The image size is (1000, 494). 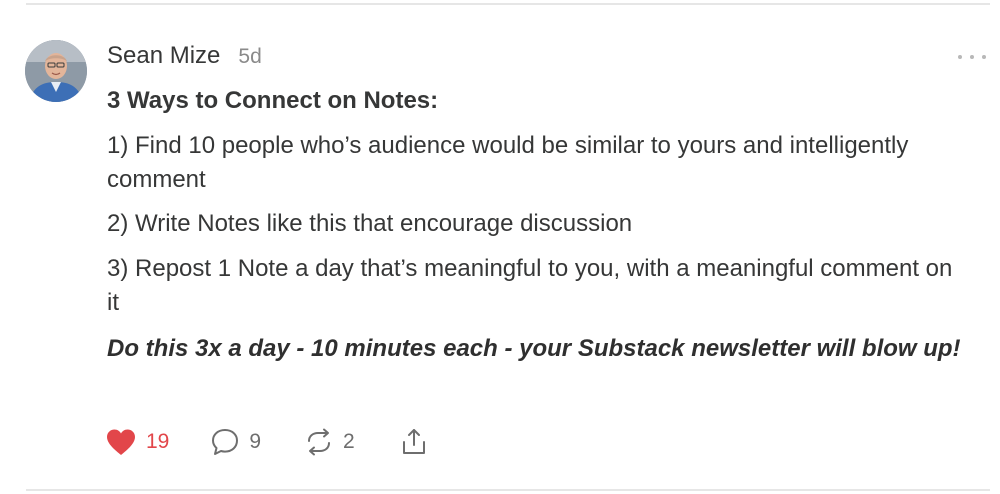 I want to click on note-header: Sean Mize 5d, so click(x=184, y=56).